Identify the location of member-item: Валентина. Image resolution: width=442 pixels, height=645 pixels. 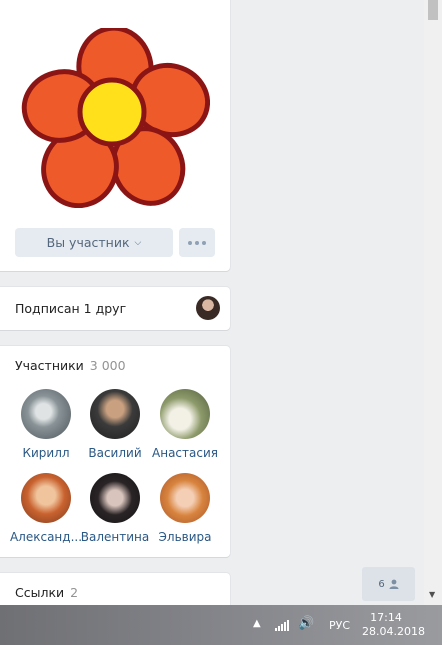
(115, 508).